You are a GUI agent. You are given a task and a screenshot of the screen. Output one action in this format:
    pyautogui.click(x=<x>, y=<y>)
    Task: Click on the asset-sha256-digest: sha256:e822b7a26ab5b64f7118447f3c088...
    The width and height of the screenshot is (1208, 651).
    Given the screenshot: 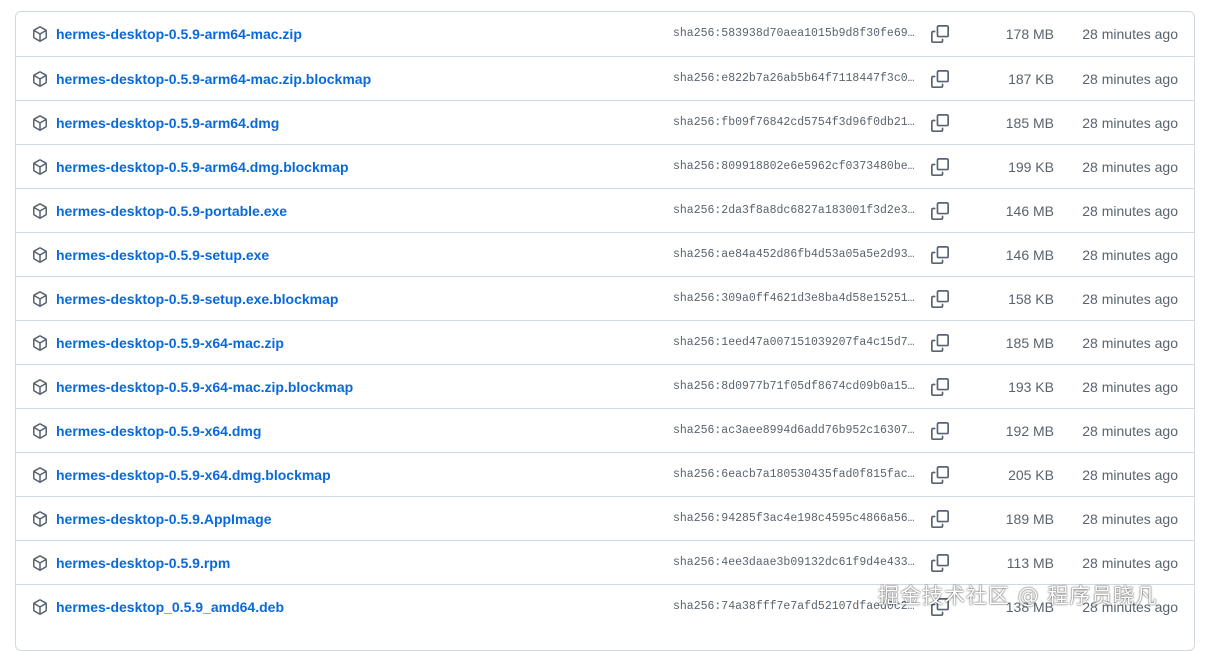 What is the action you would take?
    pyautogui.click(x=796, y=78)
    